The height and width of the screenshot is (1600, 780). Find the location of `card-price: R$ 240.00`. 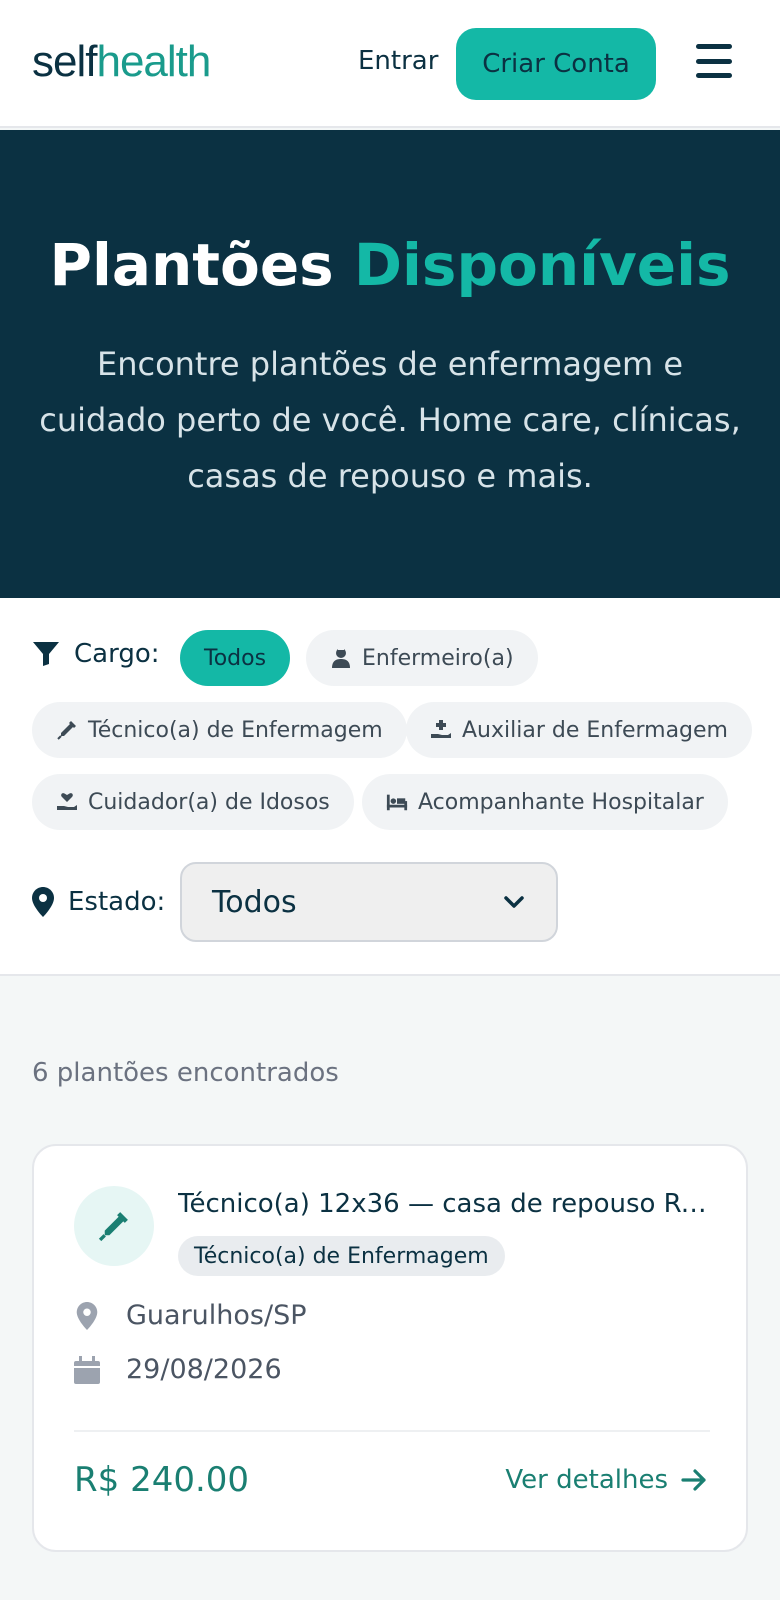

card-price: R$ 240.00 is located at coordinates (162, 1480).